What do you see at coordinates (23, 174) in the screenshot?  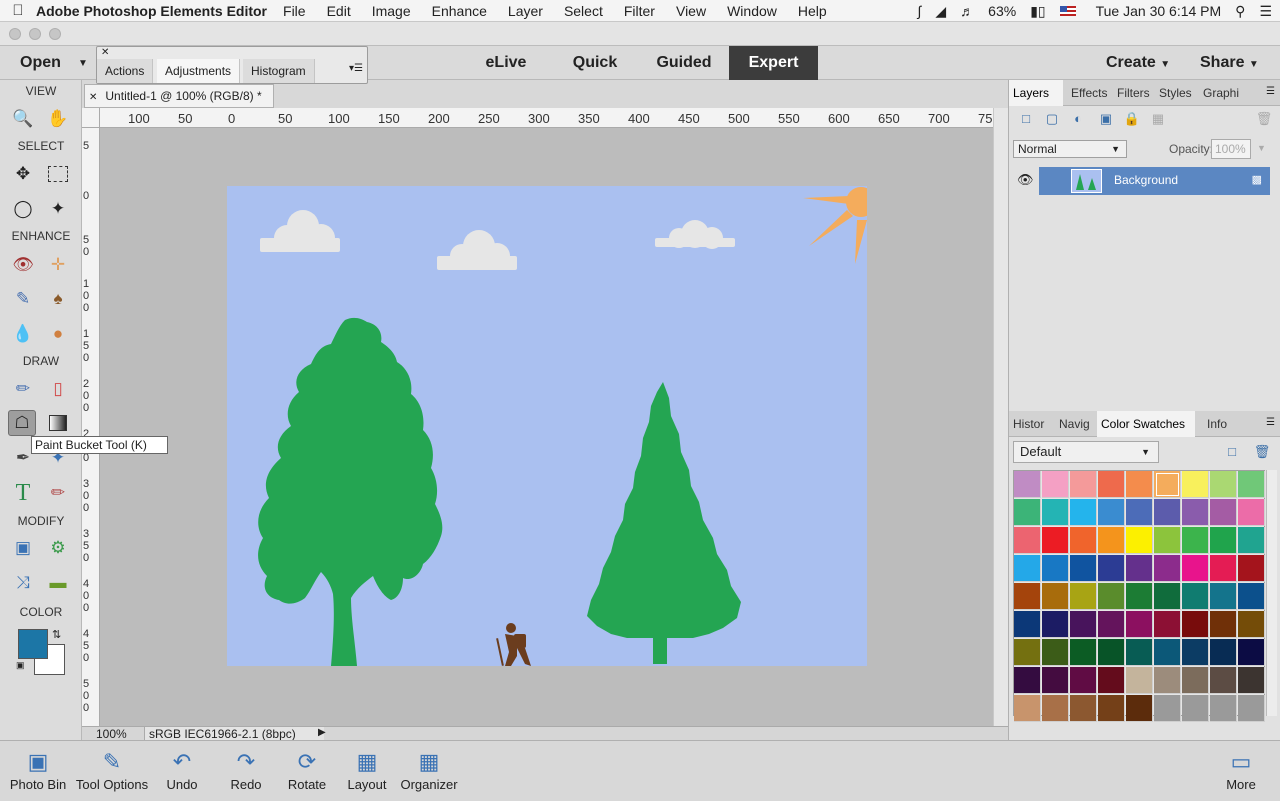 I see `move-tool-icon: ✥` at bounding box center [23, 174].